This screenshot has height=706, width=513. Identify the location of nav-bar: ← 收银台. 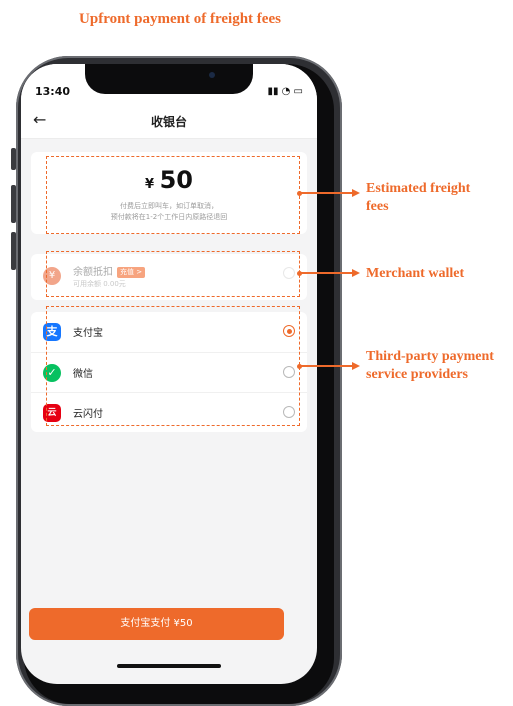
(169, 121).